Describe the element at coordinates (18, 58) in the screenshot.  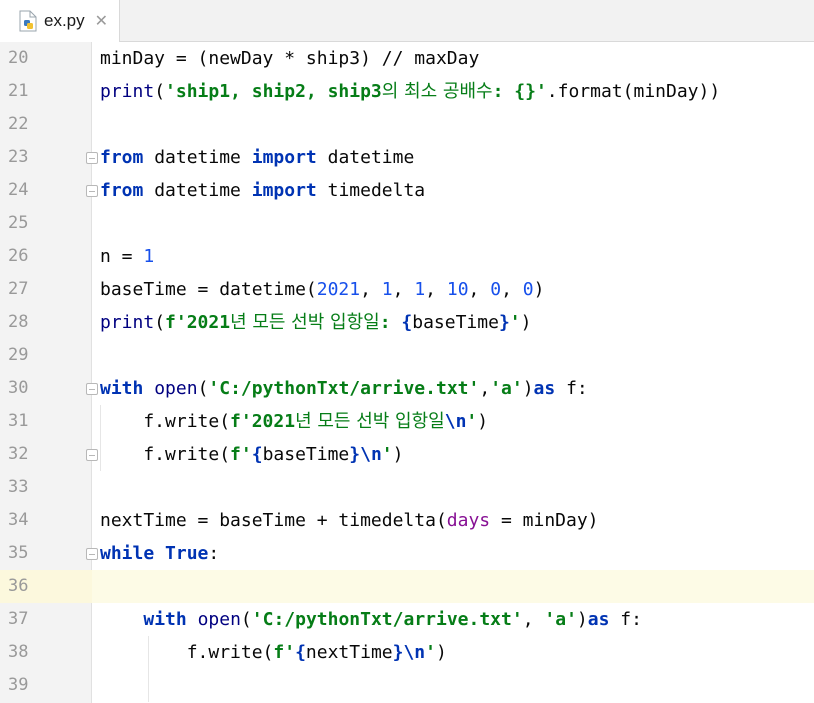
I see `line-number: 20` at that location.